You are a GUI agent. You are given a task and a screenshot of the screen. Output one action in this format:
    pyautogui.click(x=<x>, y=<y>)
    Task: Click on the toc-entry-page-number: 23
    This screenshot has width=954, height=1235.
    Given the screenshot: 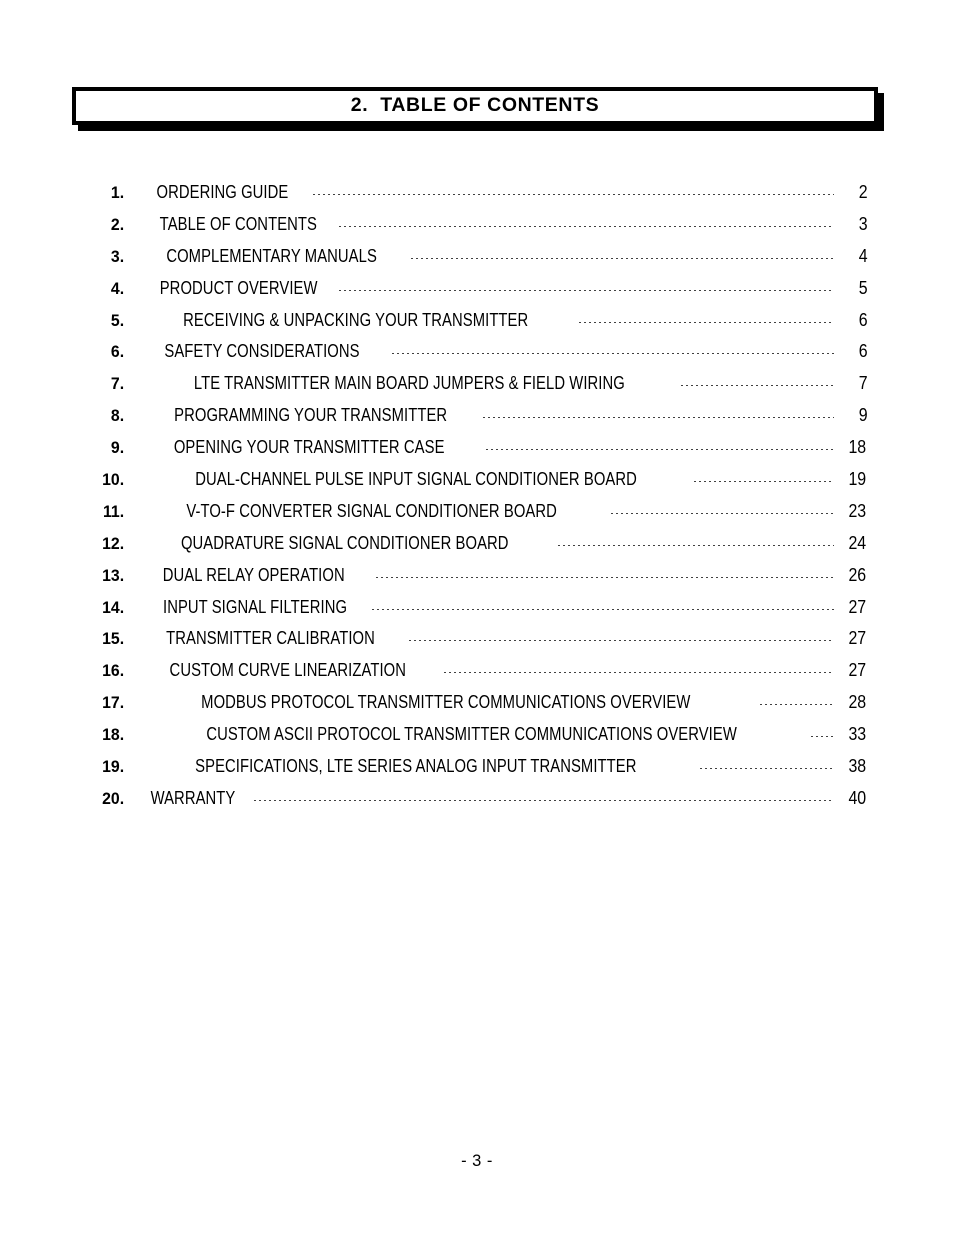 What is the action you would take?
    pyautogui.click(x=852, y=511)
    